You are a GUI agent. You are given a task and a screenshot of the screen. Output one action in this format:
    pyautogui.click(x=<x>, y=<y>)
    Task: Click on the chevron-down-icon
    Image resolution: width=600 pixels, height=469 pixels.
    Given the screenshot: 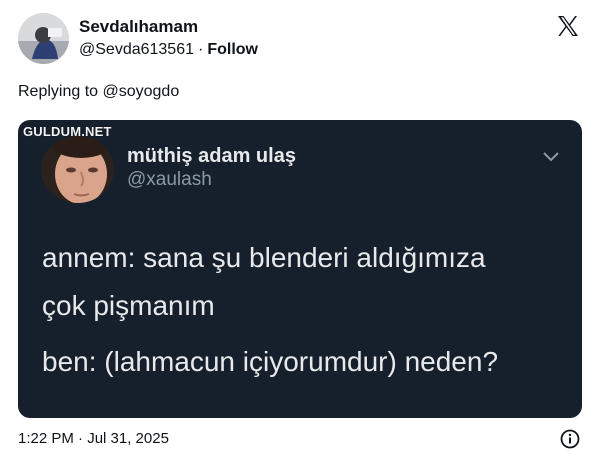 What is the action you would take?
    pyautogui.click(x=551, y=157)
    